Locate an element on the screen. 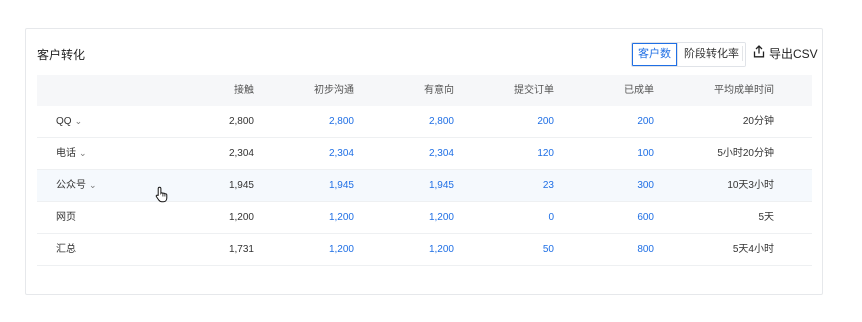  col-header-avg-time: 平均成单时间 is located at coordinates (744, 90).